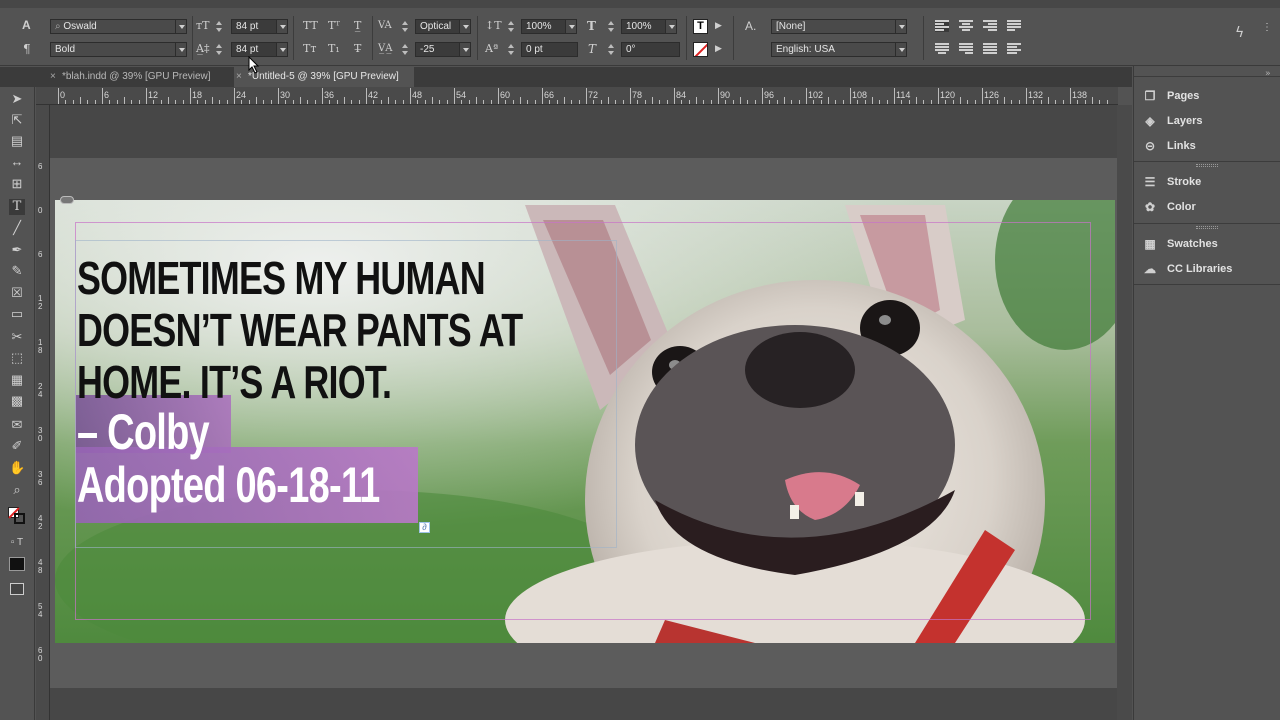  Describe the element at coordinates (181, 26) in the screenshot. I see `font-family-dropdown` at that location.